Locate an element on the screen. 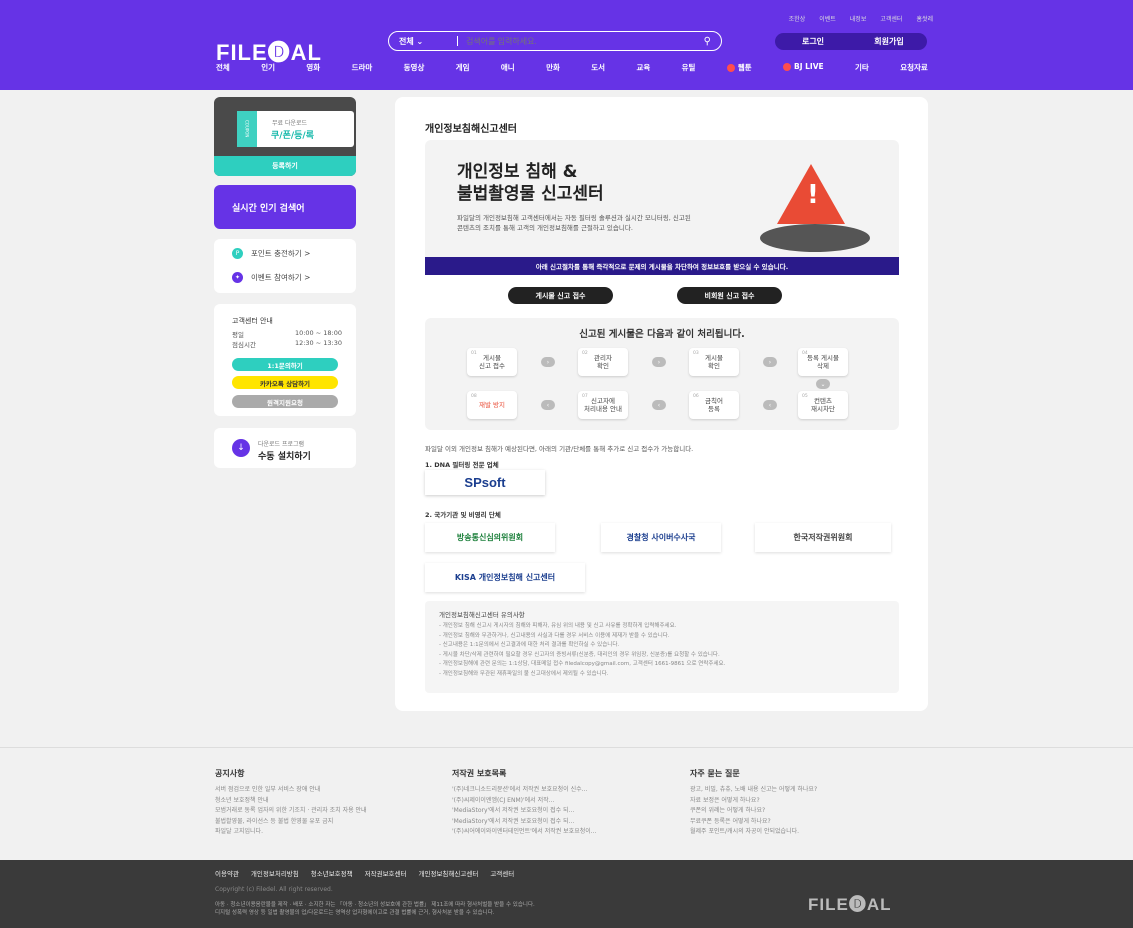 Image resolution: width=1133 pixels, height=928 pixels. point-charge-link: P 포인트 충전하기 > is located at coordinates (271, 253).